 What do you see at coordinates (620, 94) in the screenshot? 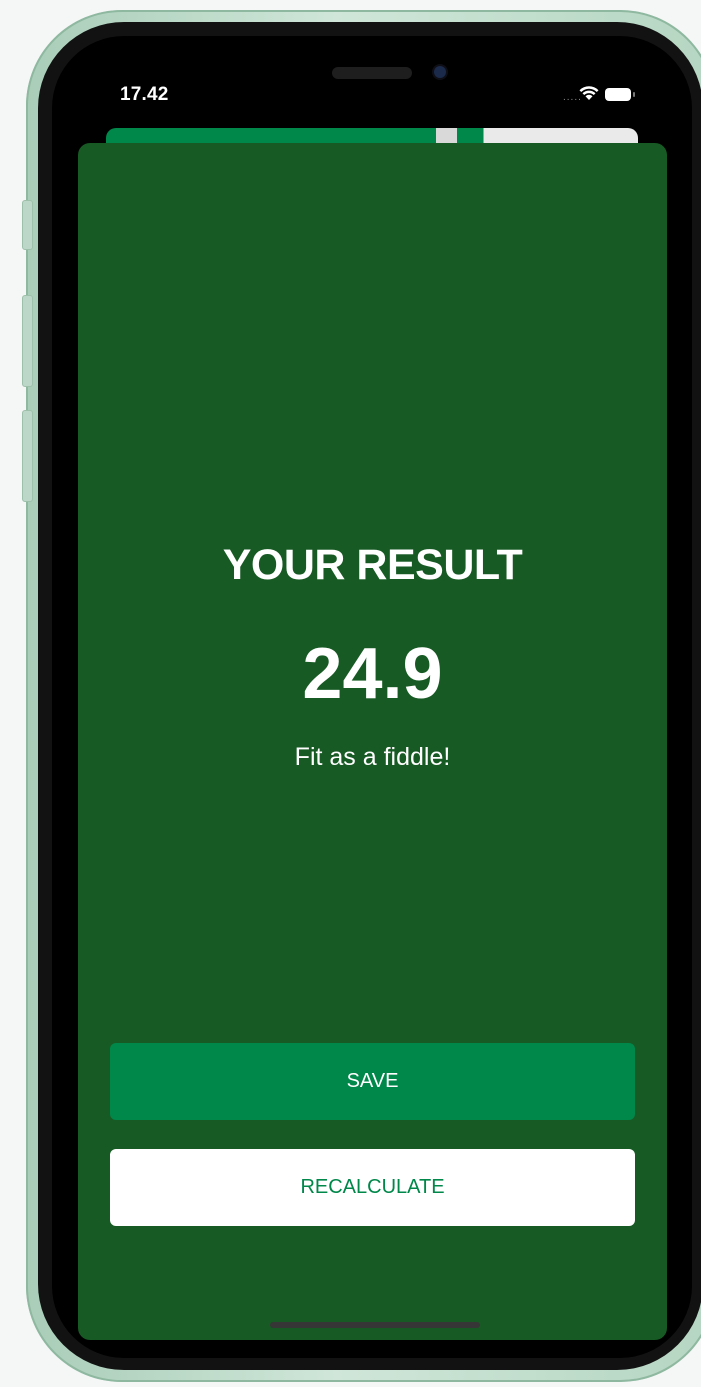
I see `battery-icon` at bounding box center [620, 94].